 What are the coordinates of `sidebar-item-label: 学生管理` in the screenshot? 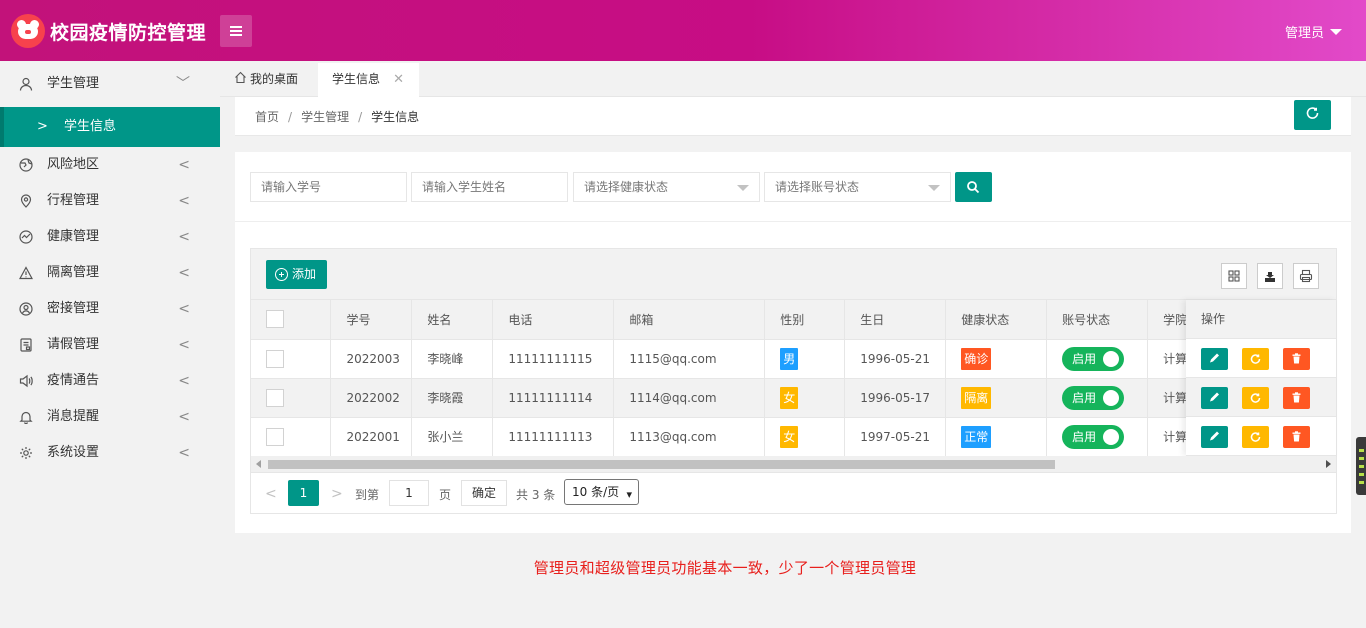 It's located at (73, 83).